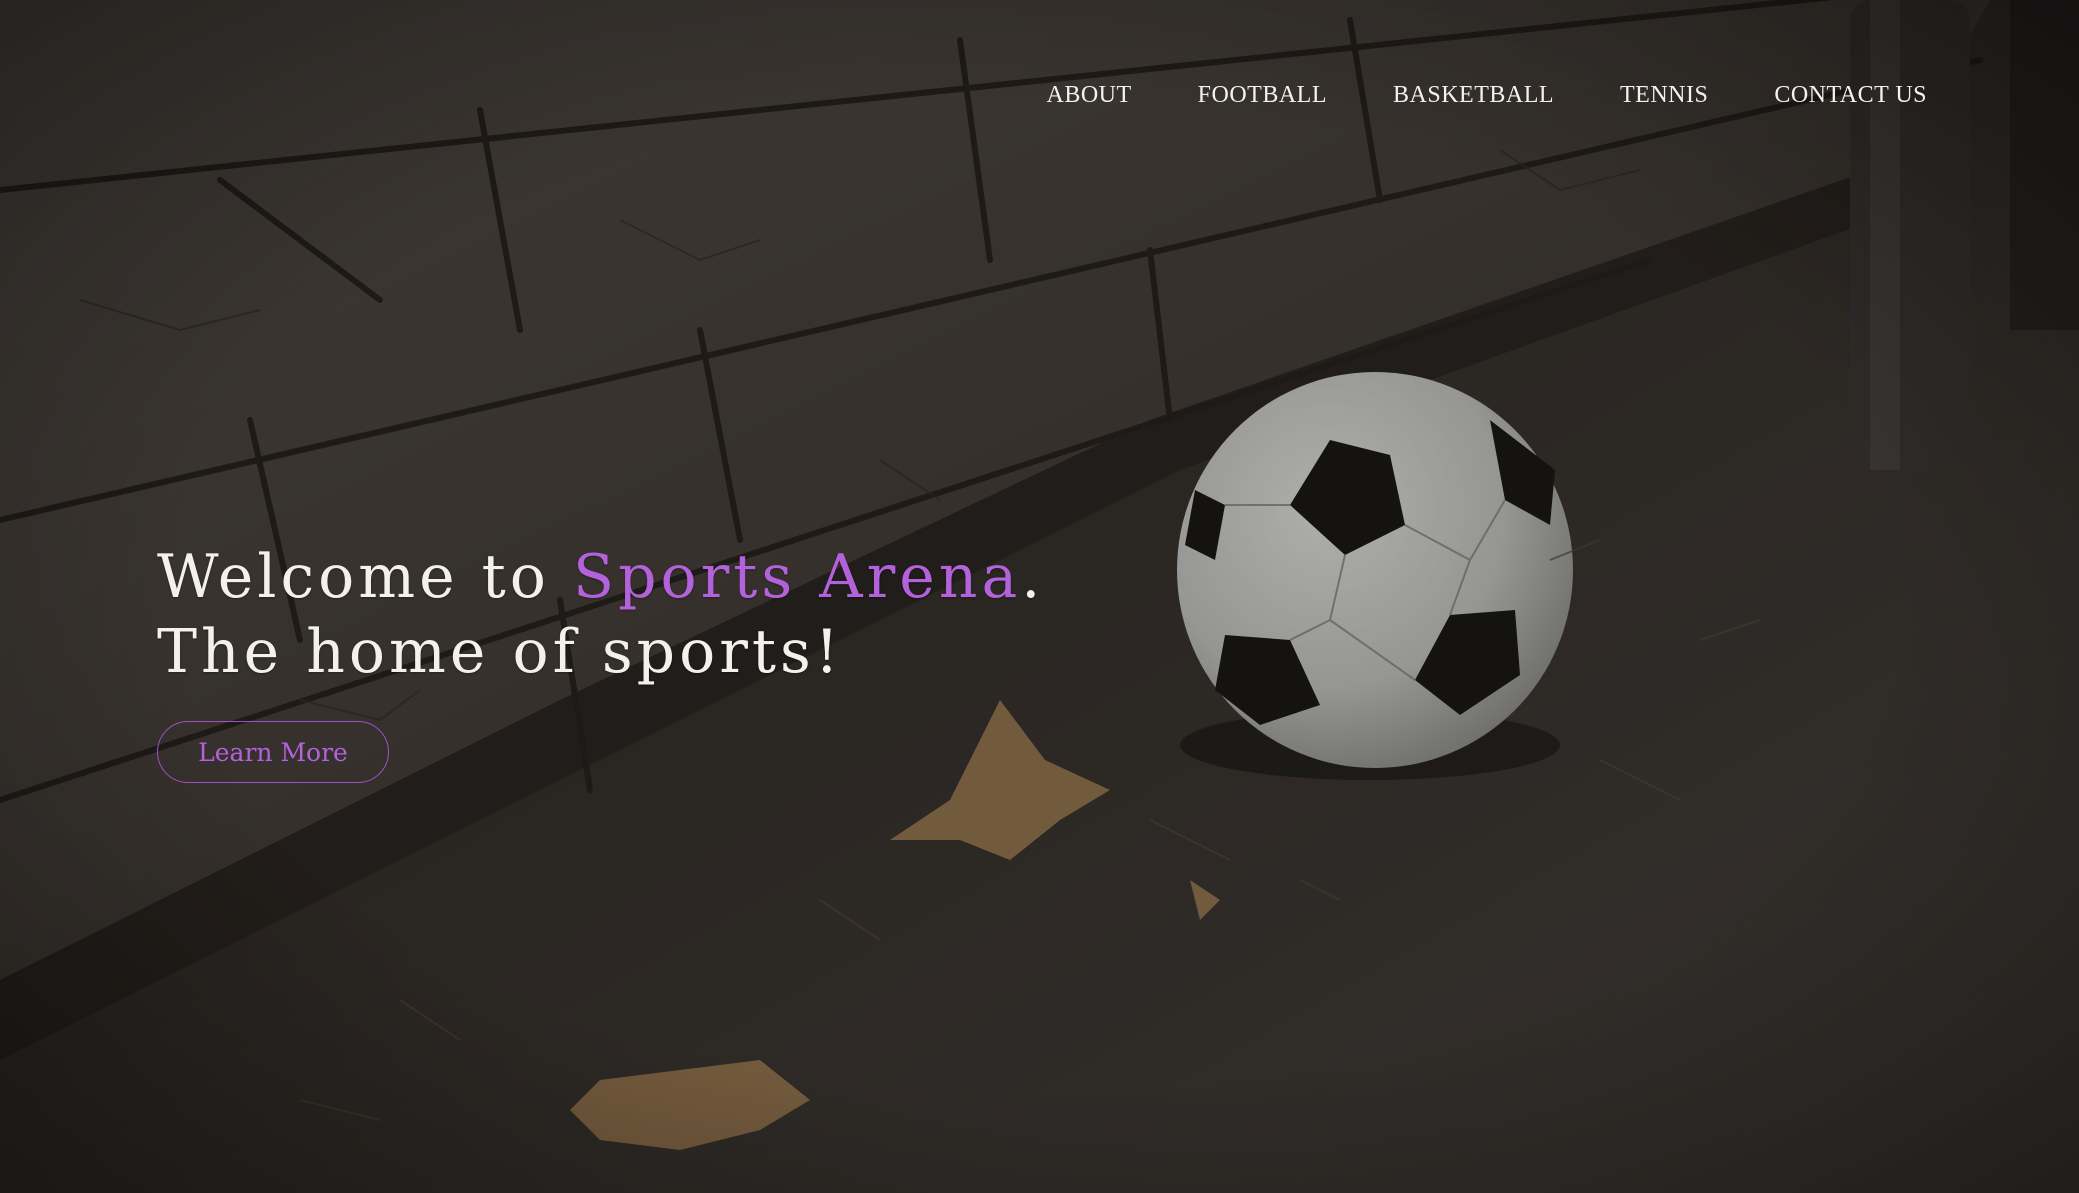  I want to click on nav-link-basketball: BASKETBALL, so click(1473, 95).